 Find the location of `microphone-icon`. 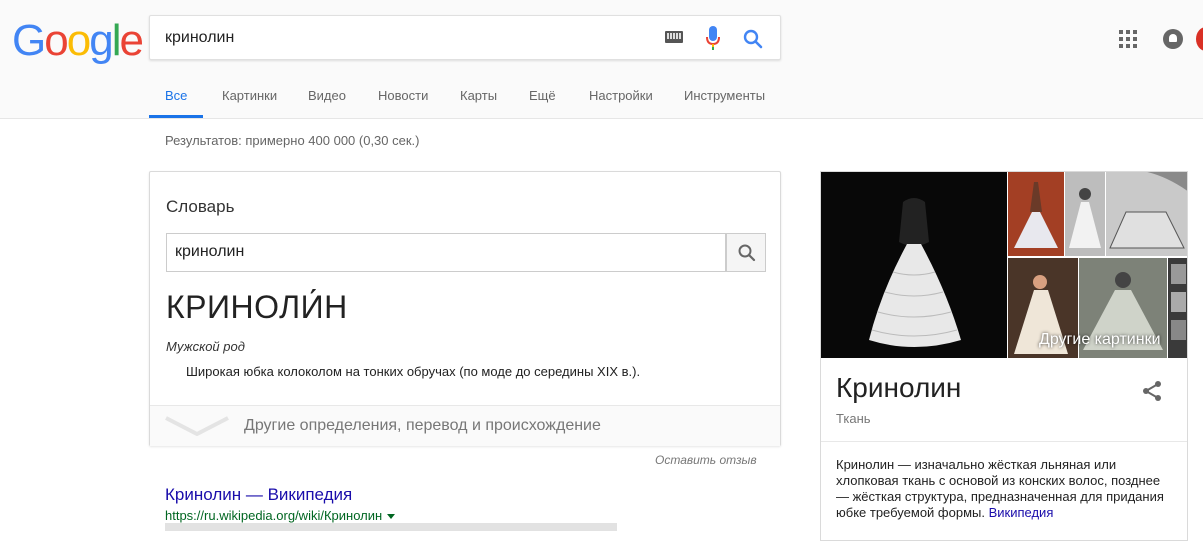

microphone-icon is located at coordinates (713, 38).